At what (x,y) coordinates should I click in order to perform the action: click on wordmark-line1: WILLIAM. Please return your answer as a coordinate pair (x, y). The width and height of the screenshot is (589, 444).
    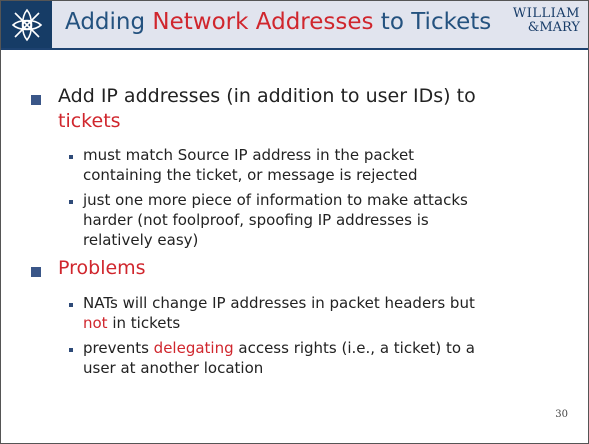
    Looking at the image, I should click on (546, 13).